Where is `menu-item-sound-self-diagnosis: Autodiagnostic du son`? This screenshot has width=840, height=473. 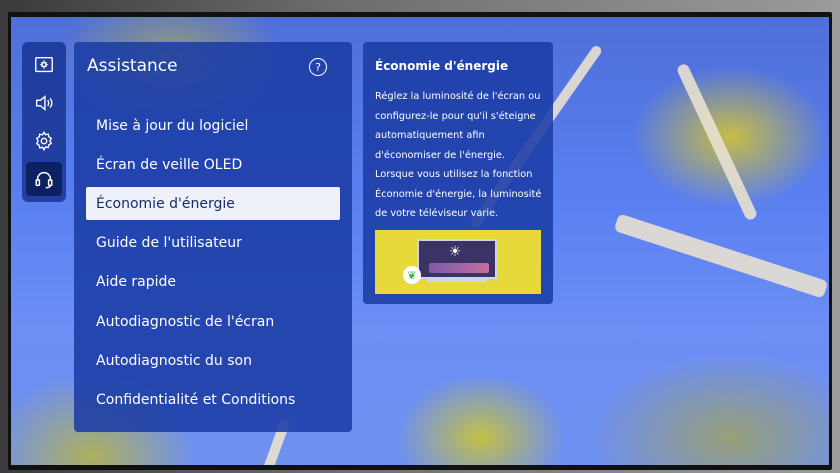
menu-item-sound-self-diagnosis: Autodiagnostic du son is located at coordinates (213, 360).